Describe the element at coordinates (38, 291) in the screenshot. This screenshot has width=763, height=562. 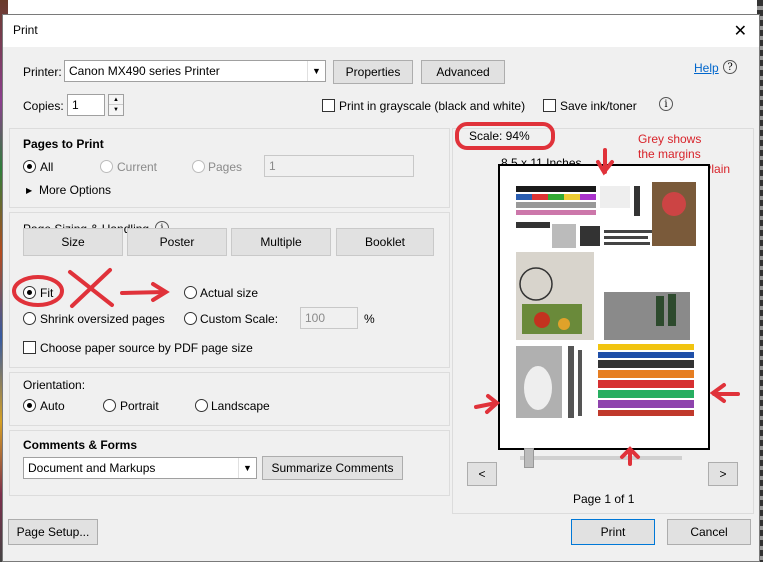
I see `fit-highlight-circle` at that location.